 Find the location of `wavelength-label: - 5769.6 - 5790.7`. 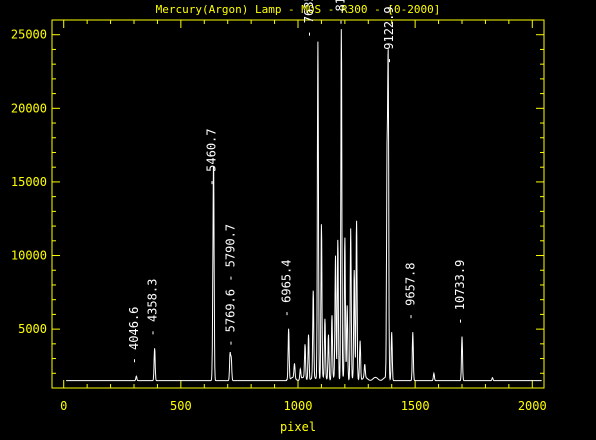

wavelength-label: - 5769.6 - 5790.7 is located at coordinates (230, 285).